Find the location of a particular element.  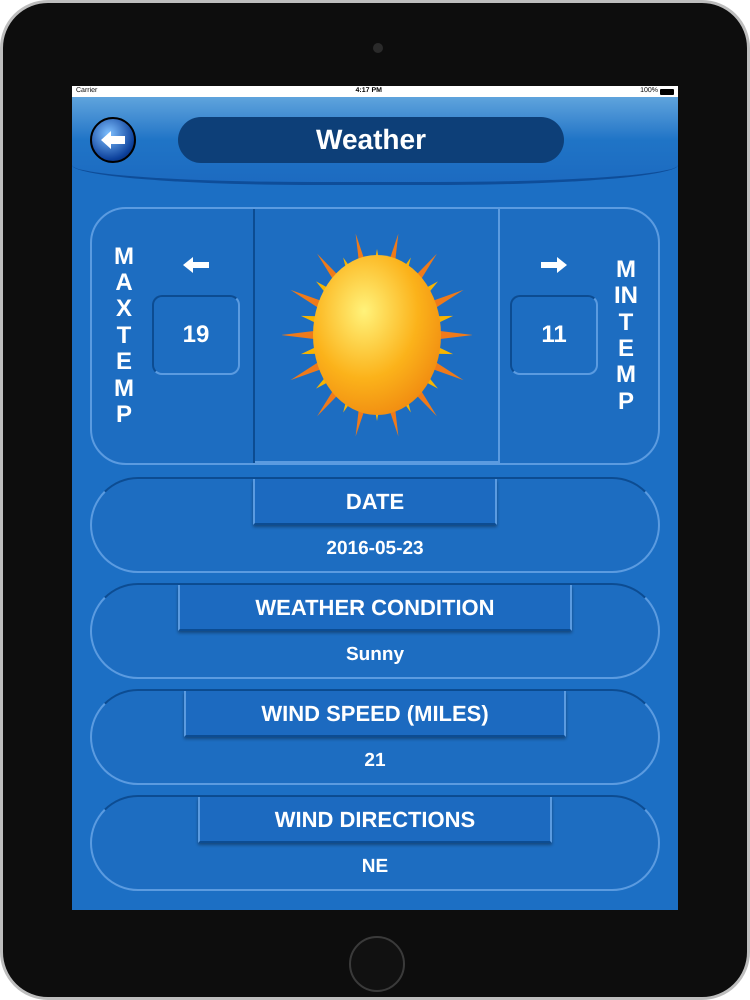

back-button is located at coordinates (113, 139).